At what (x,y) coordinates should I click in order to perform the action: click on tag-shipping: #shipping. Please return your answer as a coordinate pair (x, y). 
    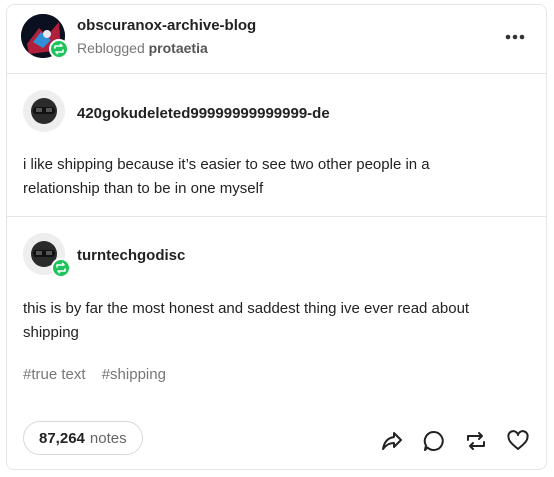
    Looking at the image, I should click on (134, 374).